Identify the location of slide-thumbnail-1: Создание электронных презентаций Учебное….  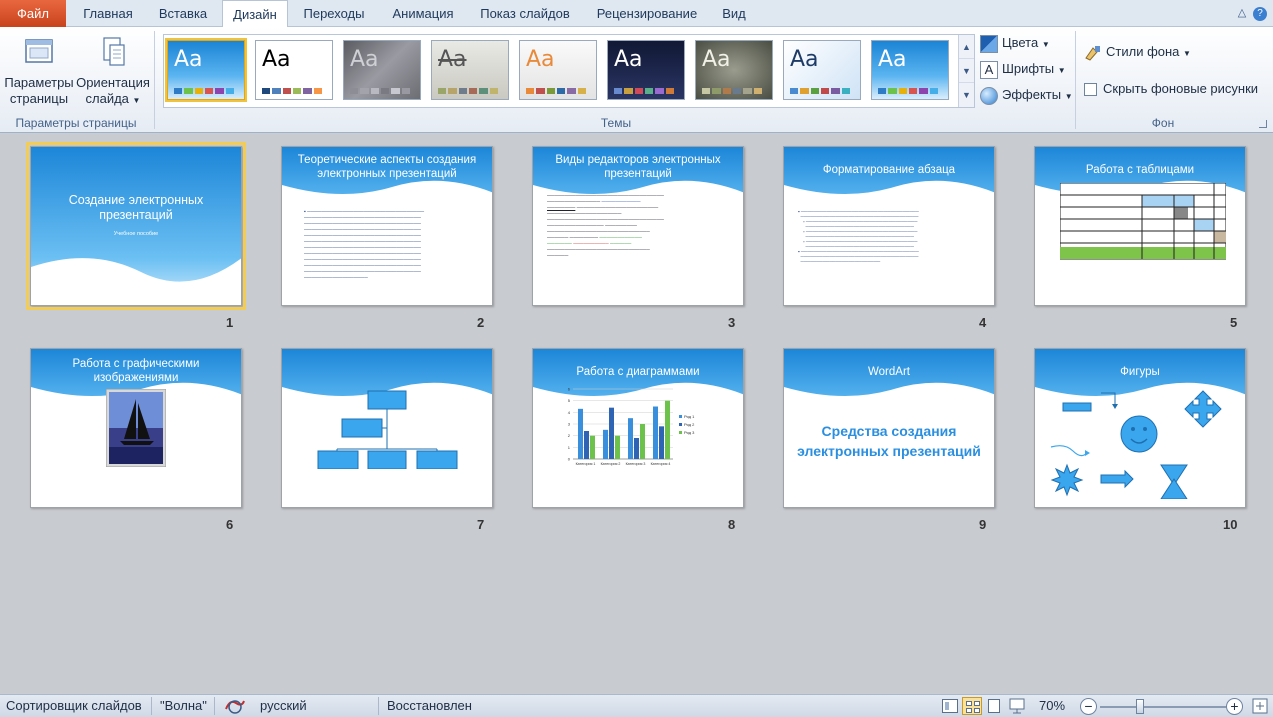
(136, 226).